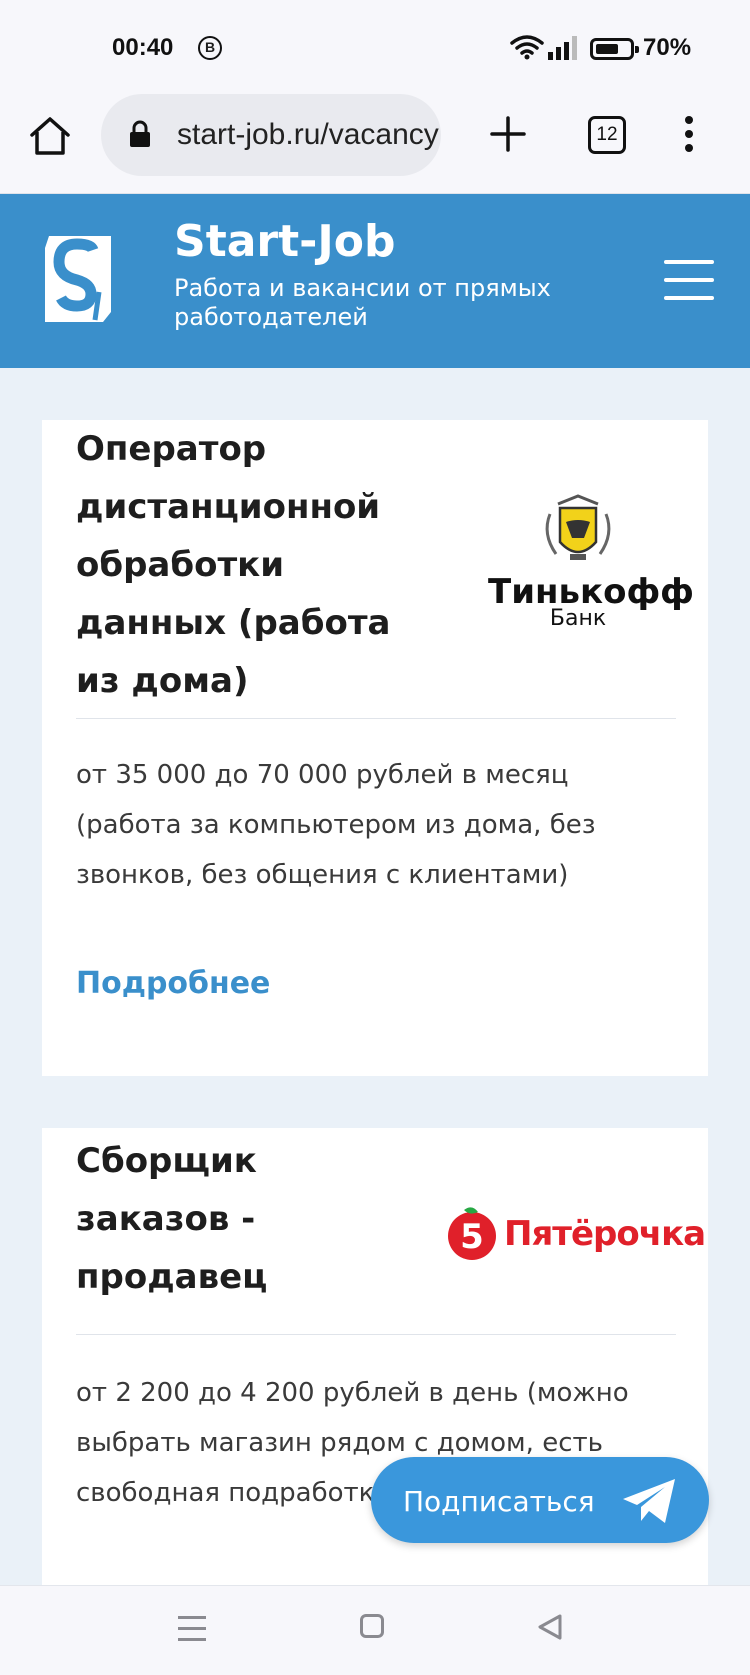 Image resolution: width=750 pixels, height=1675 pixels. I want to click on pyaterochka-logo-name: Пятёрочка, so click(605, 1234).